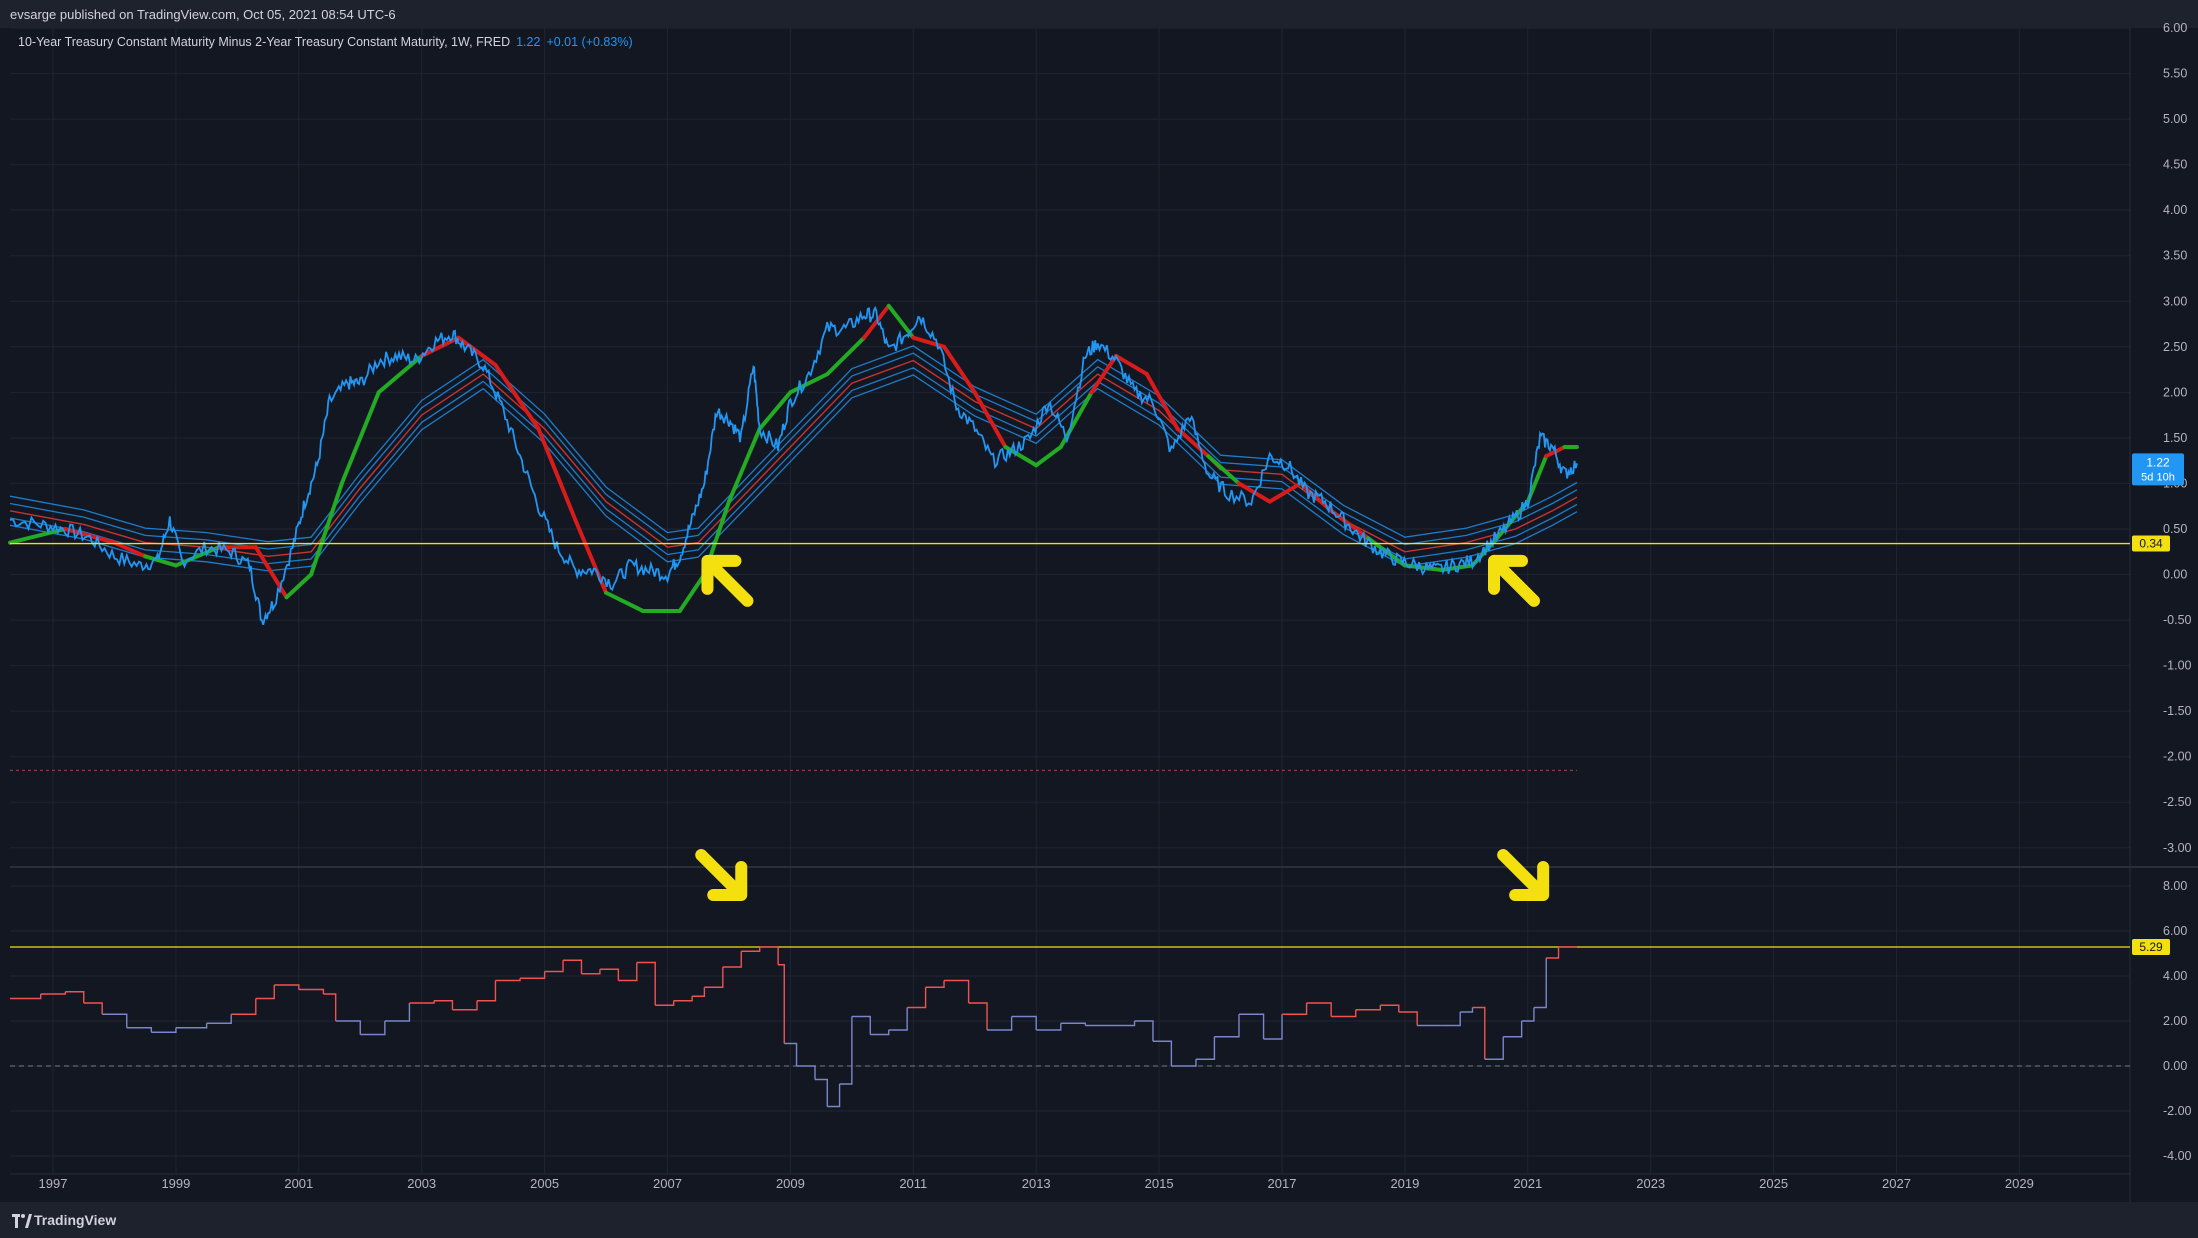 The width and height of the screenshot is (2198, 1238). What do you see at coordinates (1036, 1183) in the screenshot?
I see `time-axis-label: 2013` at bounding box center [1036, 1183].